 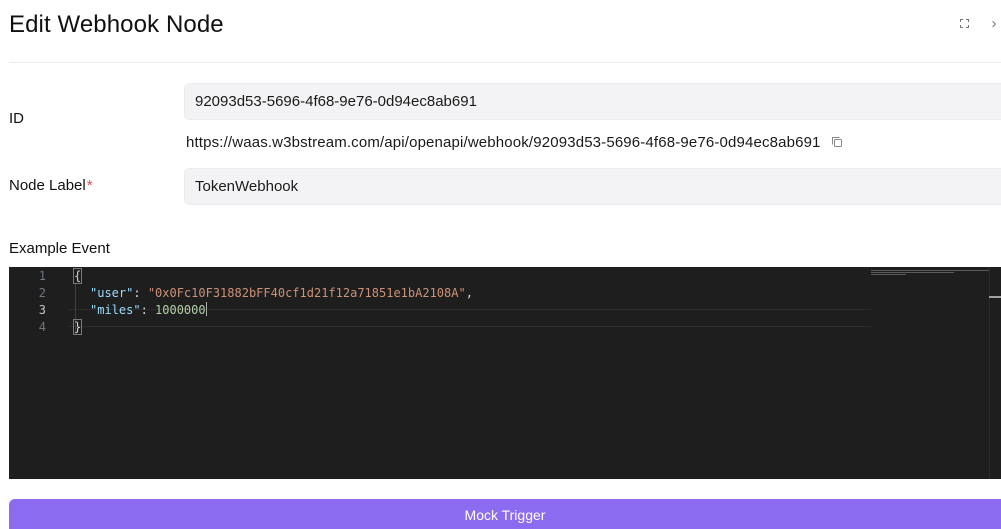 I want to click on code-line-3: "miles": 1000000, so click(x=148, y=310).